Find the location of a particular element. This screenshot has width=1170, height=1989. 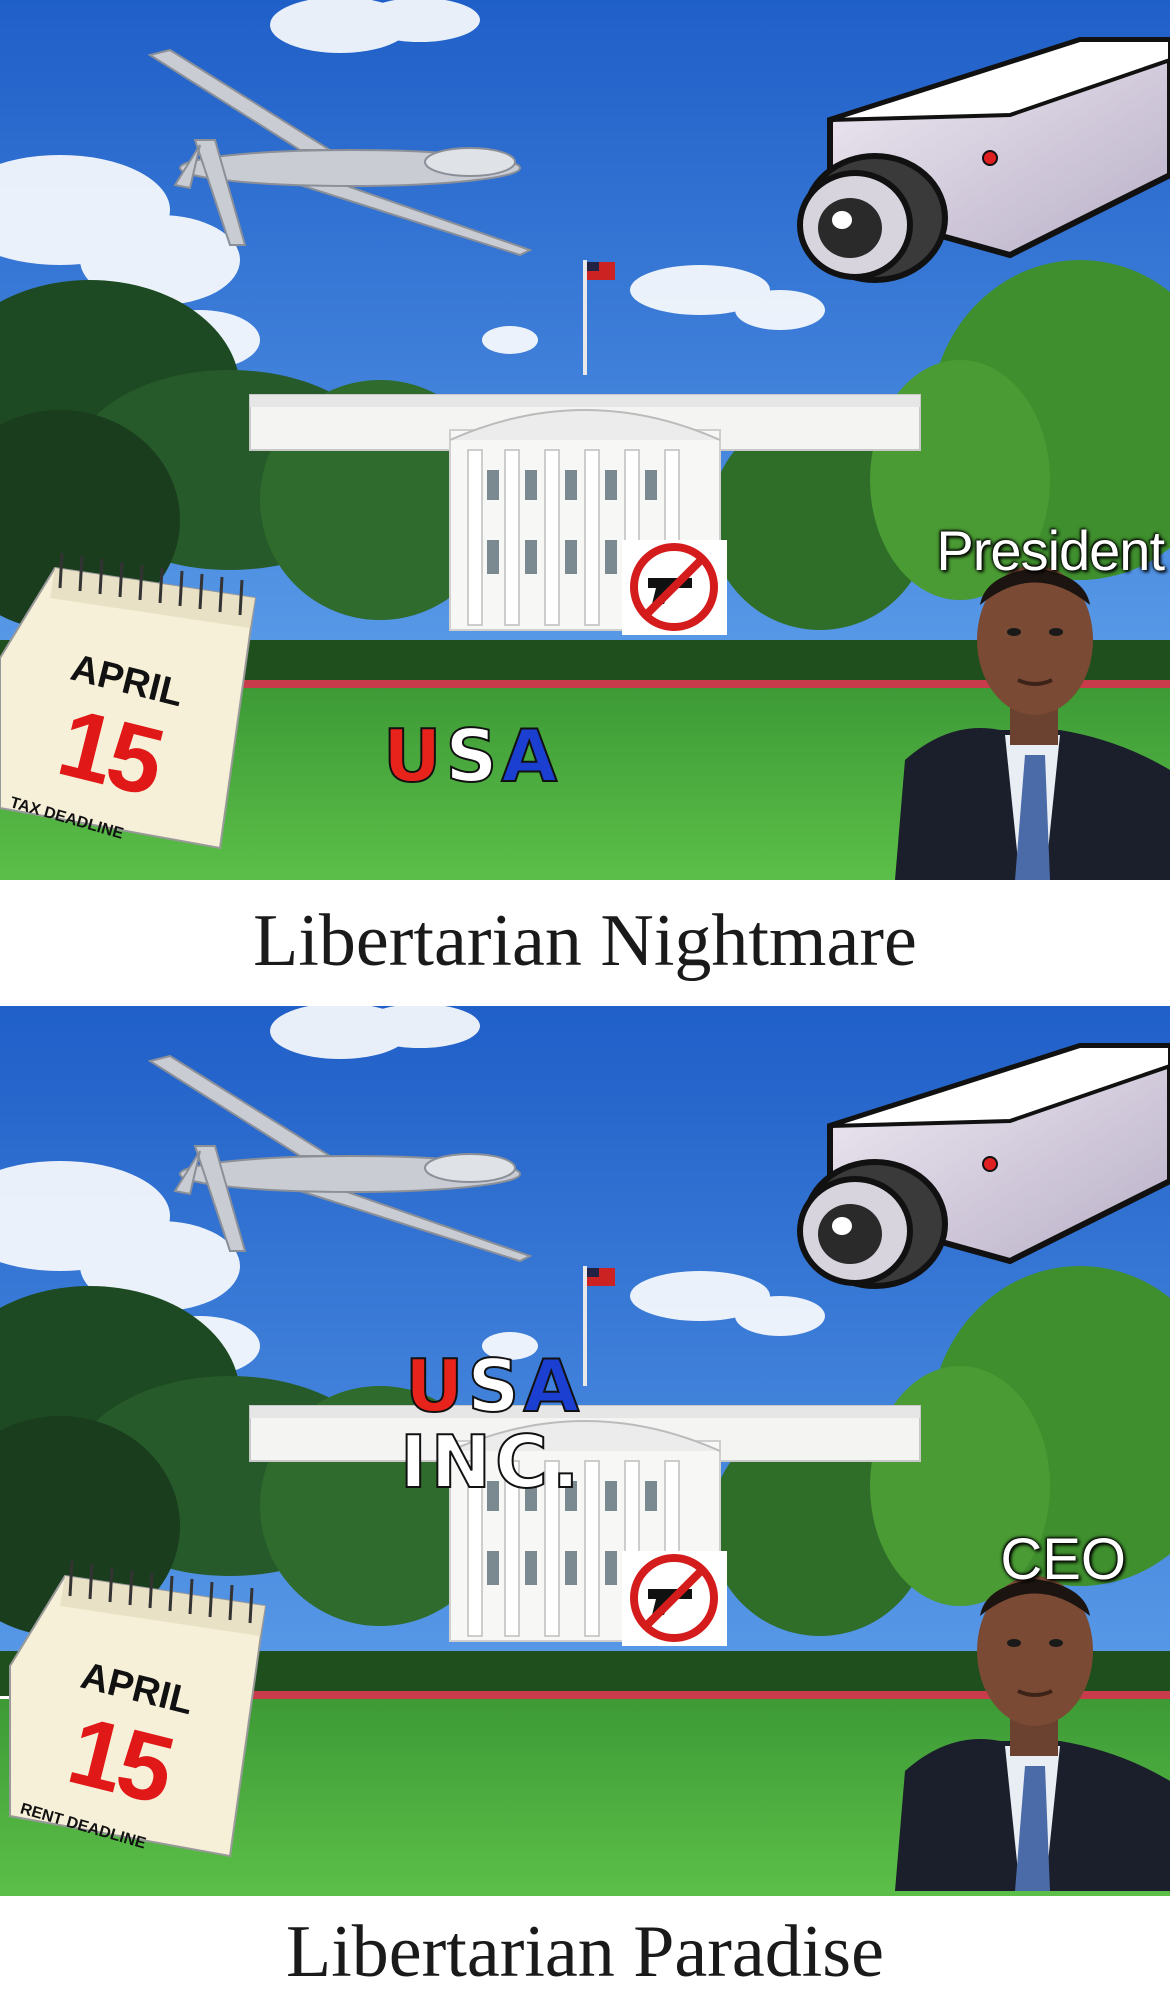

caption-bottom: Libertarian Paradise is located at coordinates (585, 1950).